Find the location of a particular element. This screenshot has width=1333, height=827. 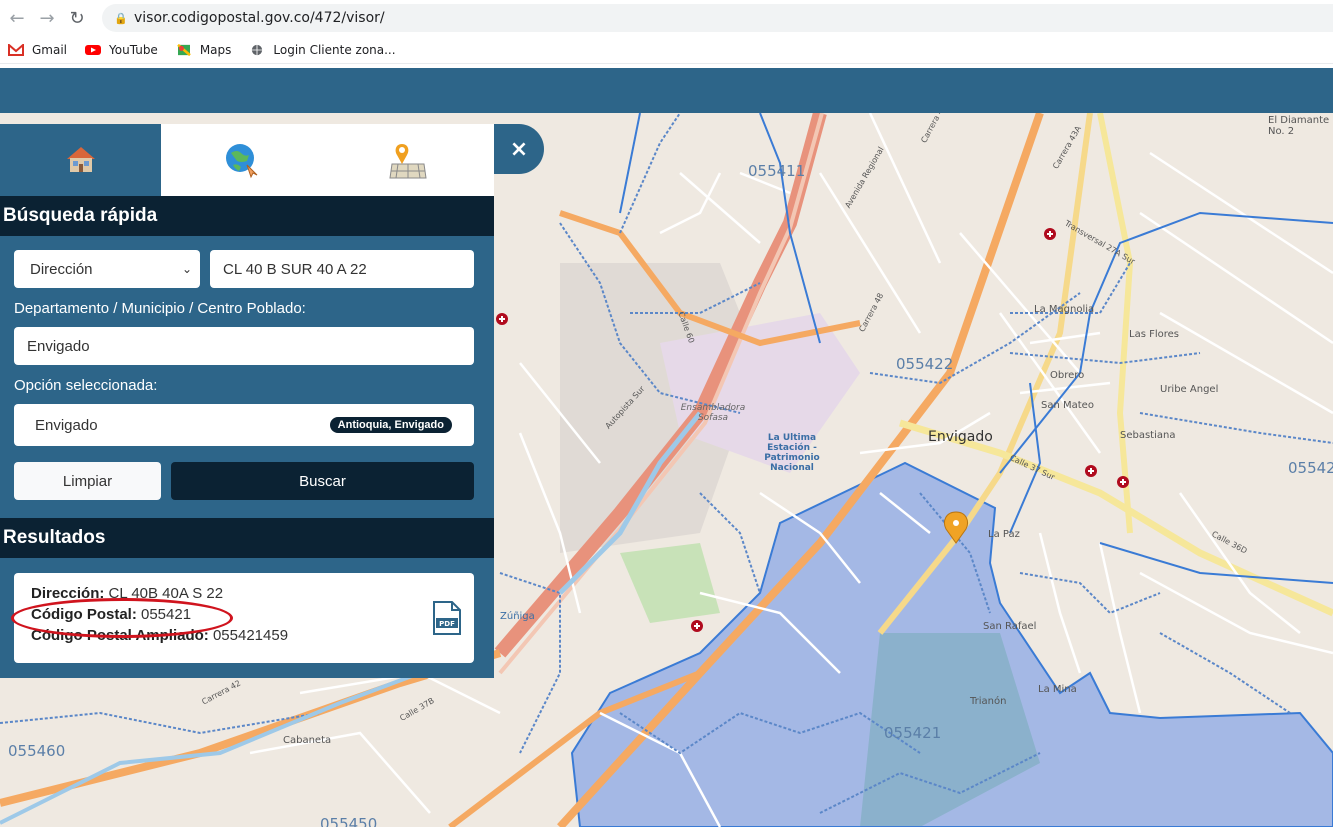

app-header is located at coordinates (666, 90).